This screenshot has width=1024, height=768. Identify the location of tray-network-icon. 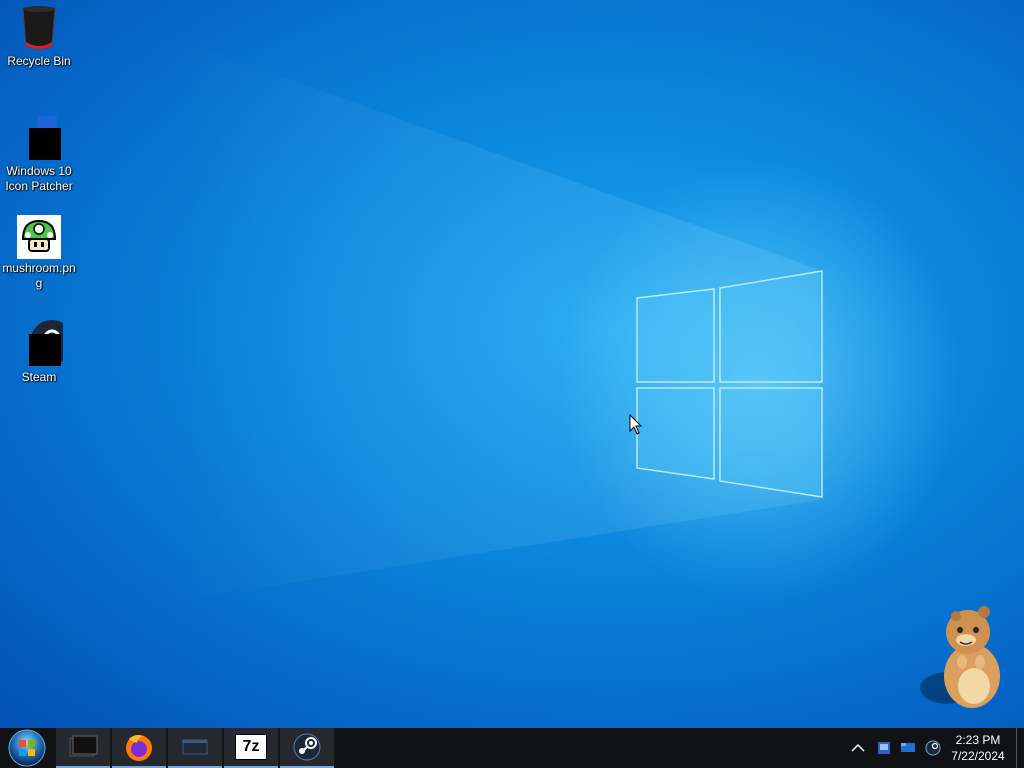
(908, 747).